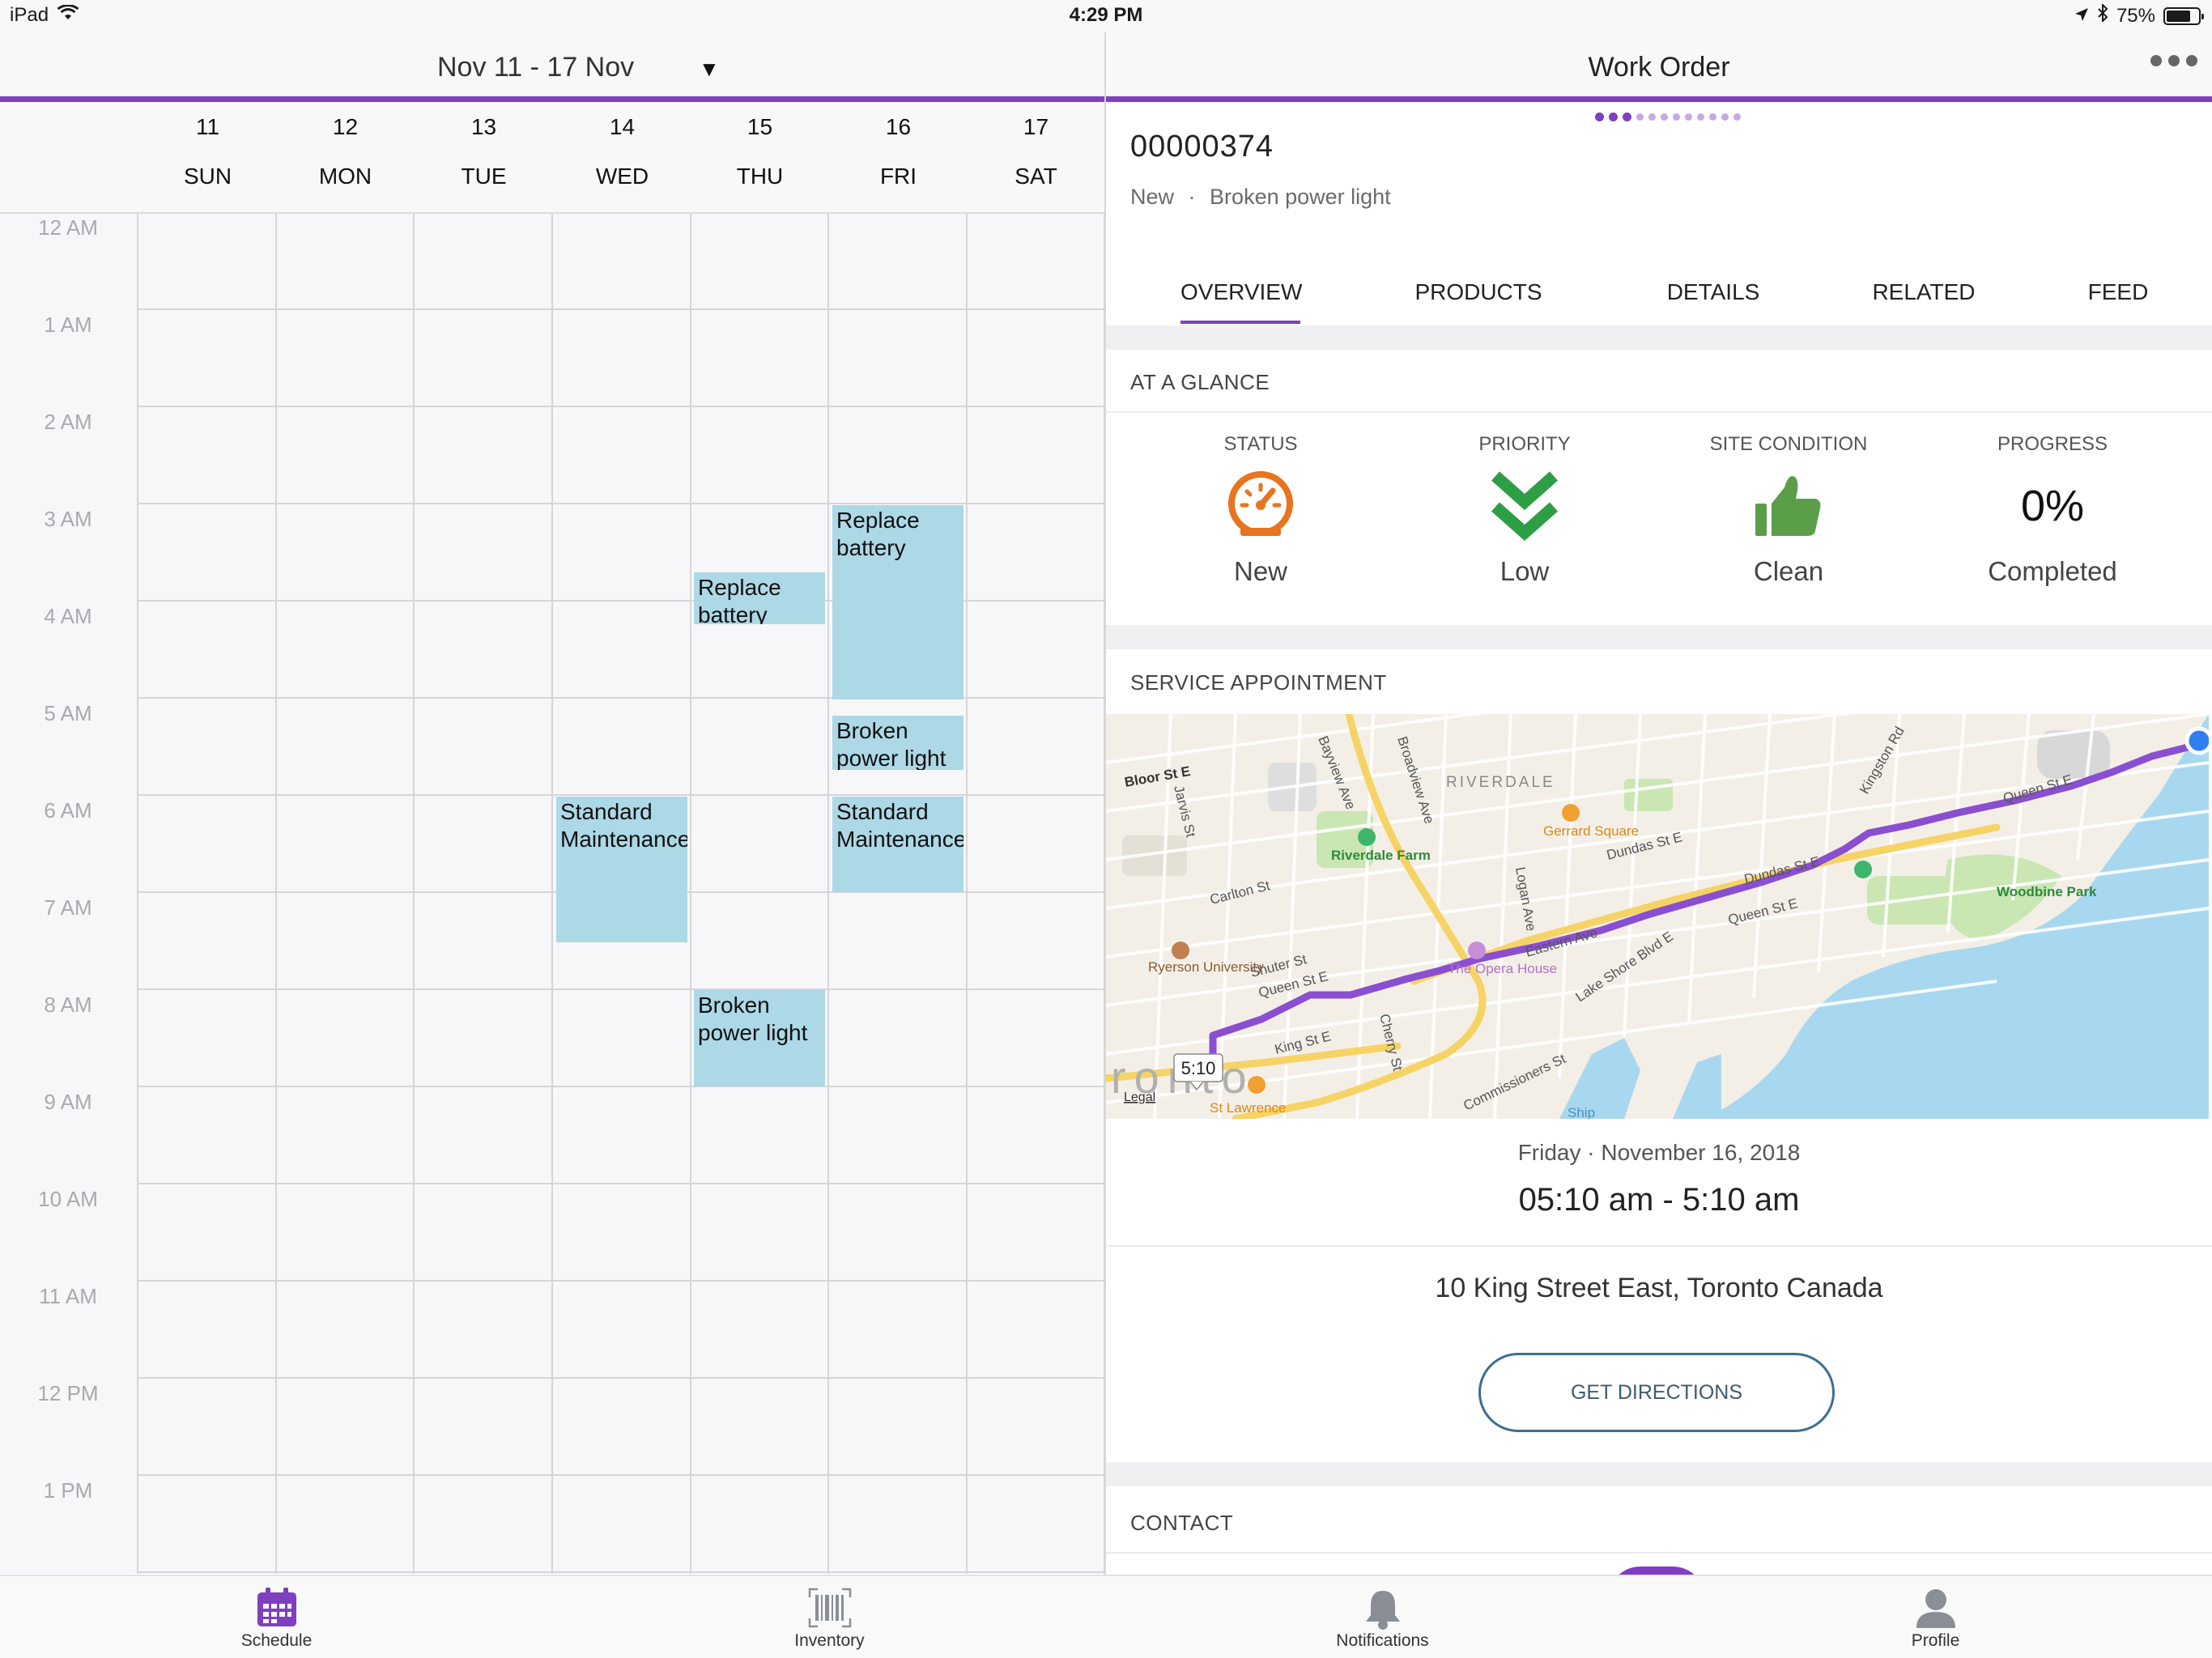 This screenshot has width=2212, height=1658. What do you see at coordinates (1036, 158) in the screenshot?
I see `day-column-header: 17 SAT` at bounding box center [1036, 158].